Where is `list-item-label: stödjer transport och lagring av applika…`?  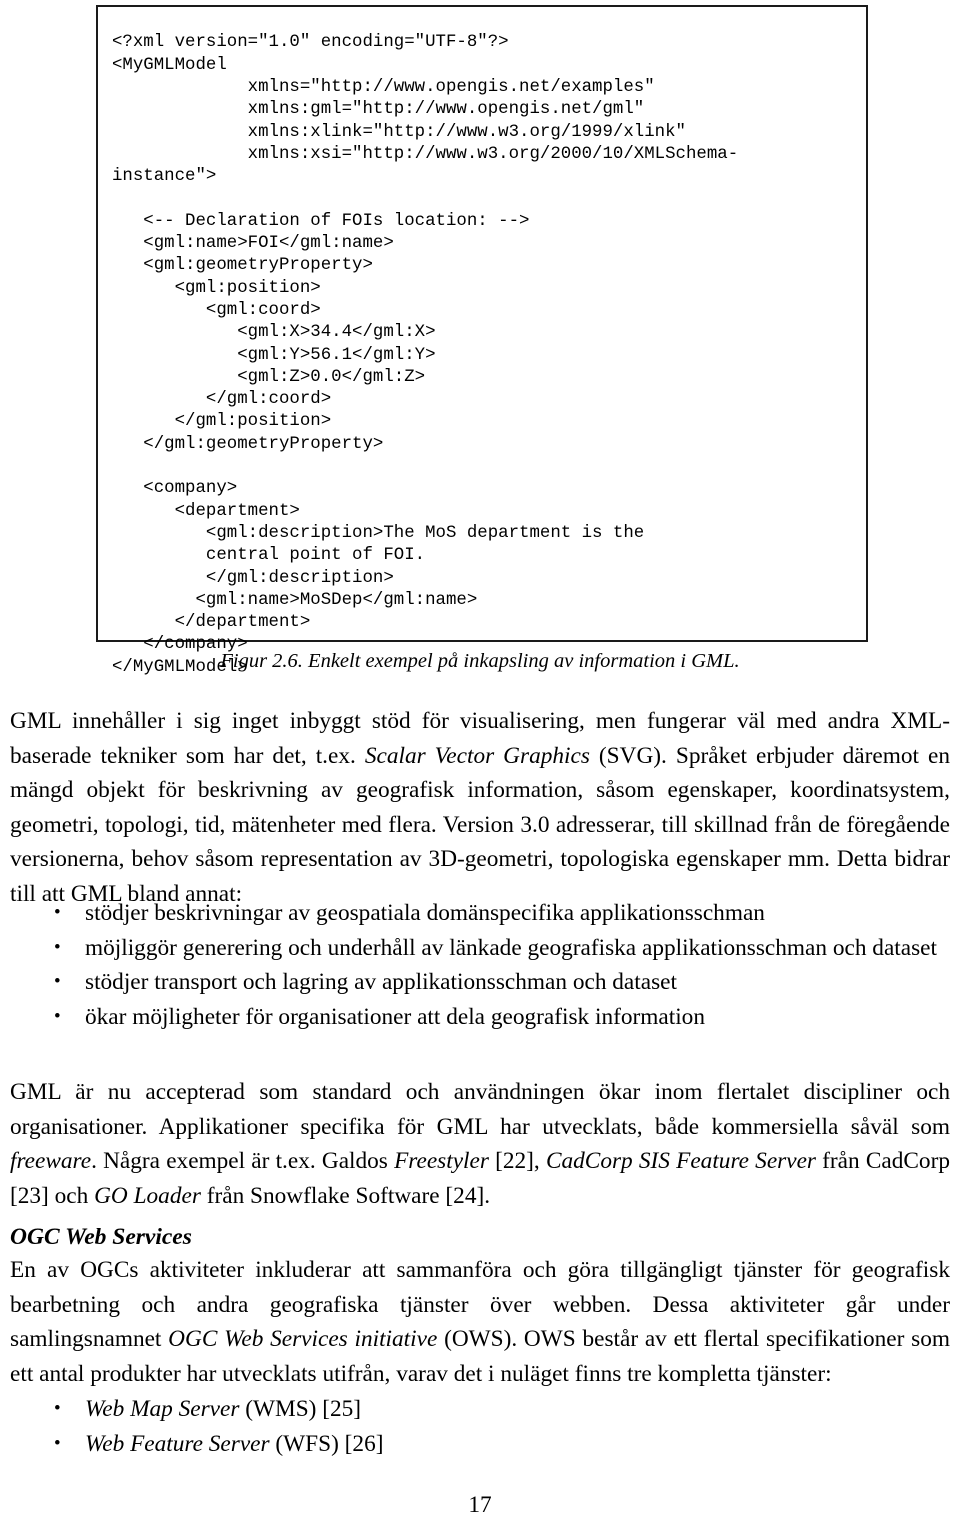 list-item-label: stödjer transport och lagring av applika… is located at coordinates (381, 982).